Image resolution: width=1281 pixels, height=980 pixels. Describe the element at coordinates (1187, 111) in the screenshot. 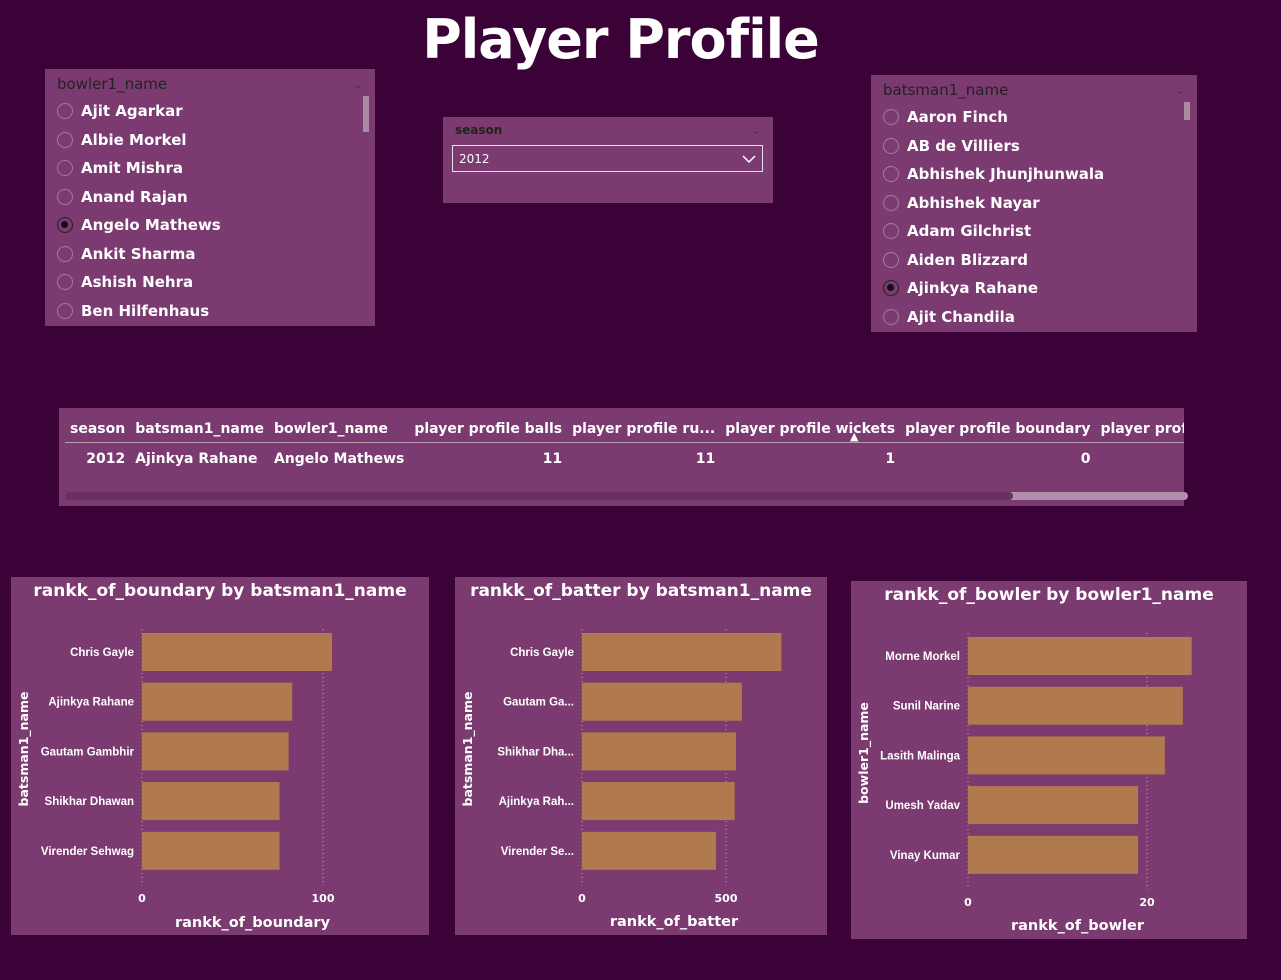

I see `batsman-slicer-scrollbar` at that location.